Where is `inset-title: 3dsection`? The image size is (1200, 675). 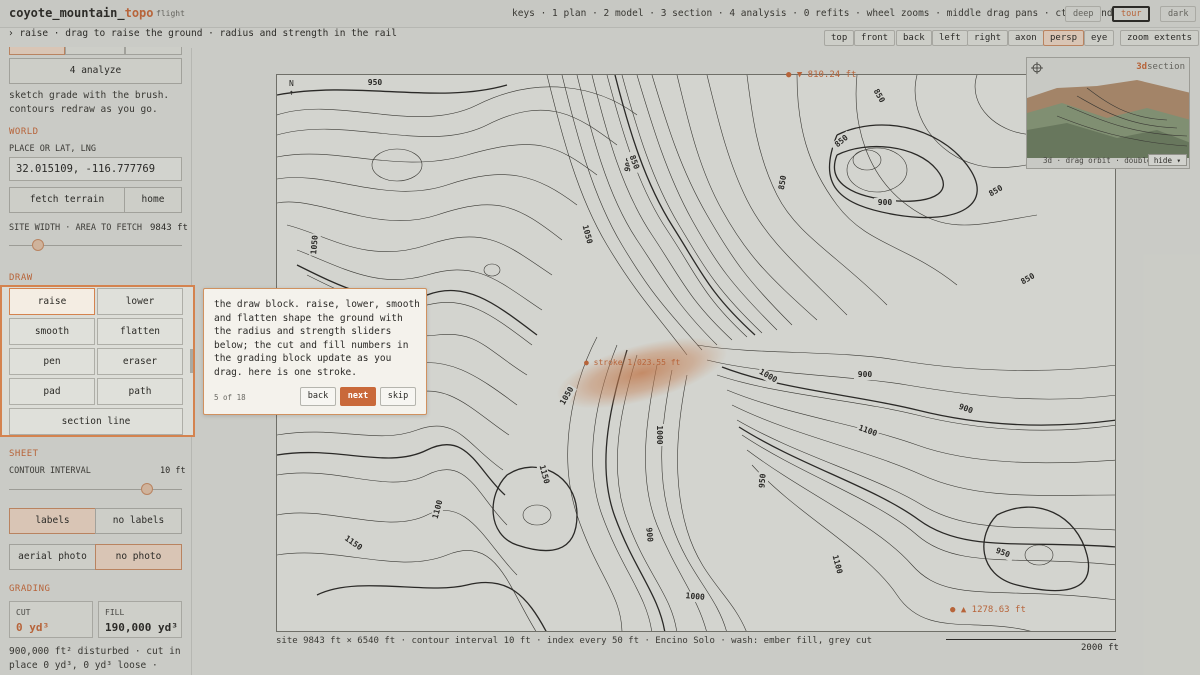
inset-title: 3dsection is located at coordinates (1160, 67).